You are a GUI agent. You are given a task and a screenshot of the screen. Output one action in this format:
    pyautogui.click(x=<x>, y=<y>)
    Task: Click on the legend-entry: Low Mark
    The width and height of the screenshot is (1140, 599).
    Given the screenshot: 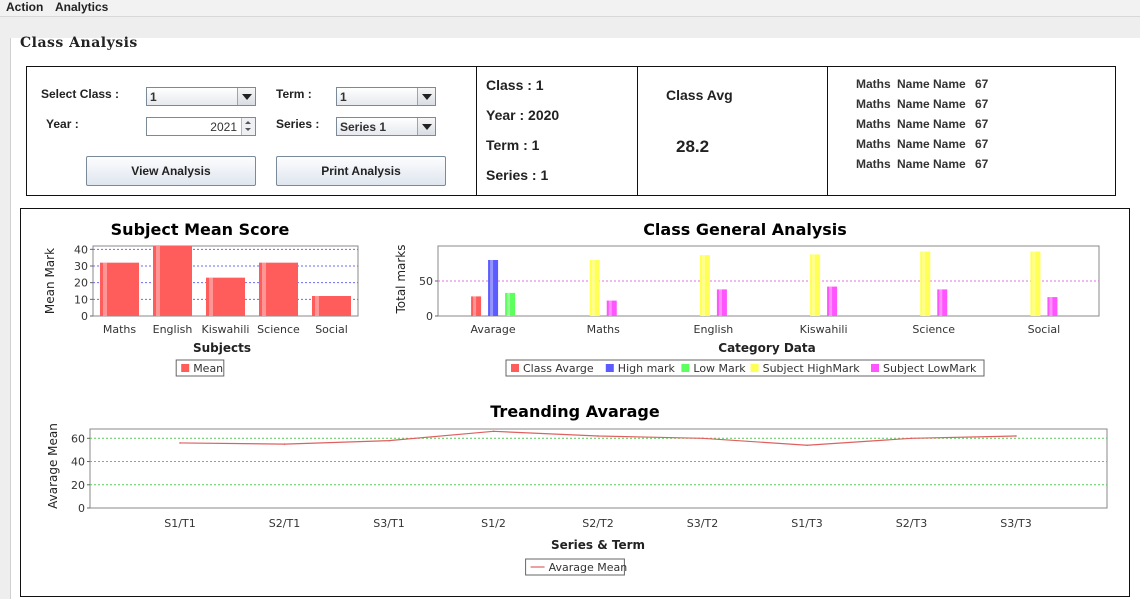 What is the action you would take?
    pyautogui.click(x=719, y=368)
    